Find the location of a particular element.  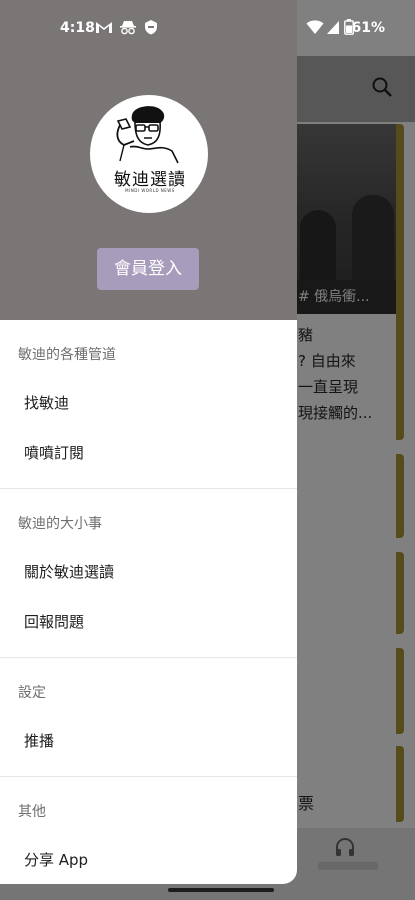

status-time: 4:18 is located at coordinates (77, 28).